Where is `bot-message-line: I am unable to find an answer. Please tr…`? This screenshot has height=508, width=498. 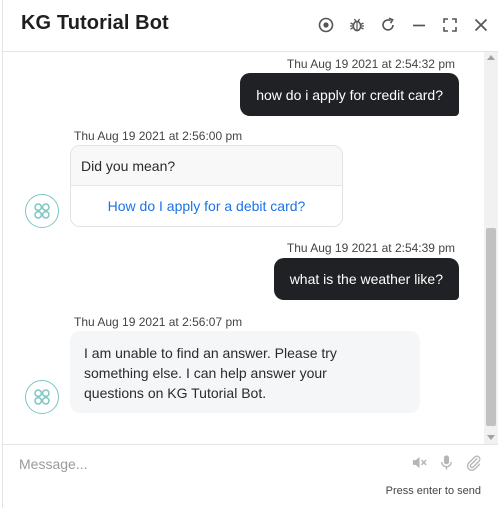 bot-message-line: I am unable to find an answer. Please tr… is located at coordinates (210, 353).